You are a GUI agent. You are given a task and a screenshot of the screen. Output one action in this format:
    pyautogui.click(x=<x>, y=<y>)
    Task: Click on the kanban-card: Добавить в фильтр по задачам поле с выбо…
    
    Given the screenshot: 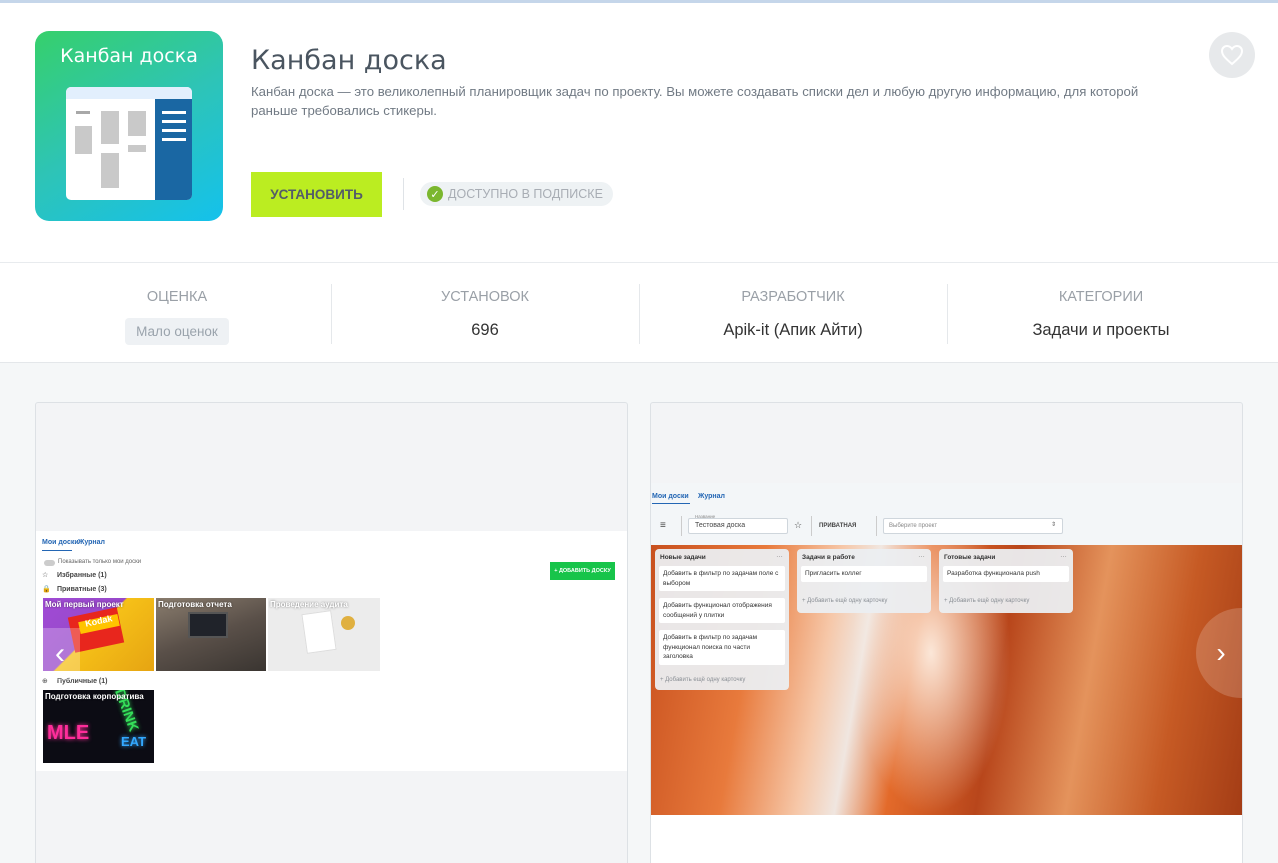 What is the action you would take?
    pyautogui.click(x=722, y=578)
    